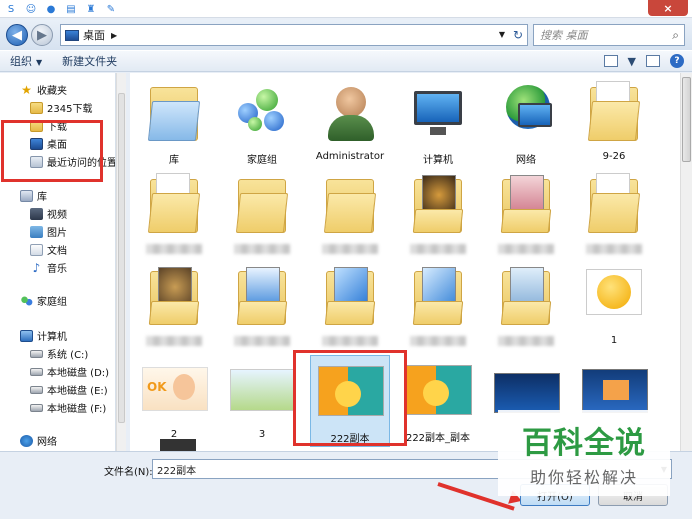 The height and width of the screenshot is (519, 692). What do you see at coordinates (128, 472) in the screenshot?
I see `filename-label: 文件名(N):` at bounding box center [128, 472].